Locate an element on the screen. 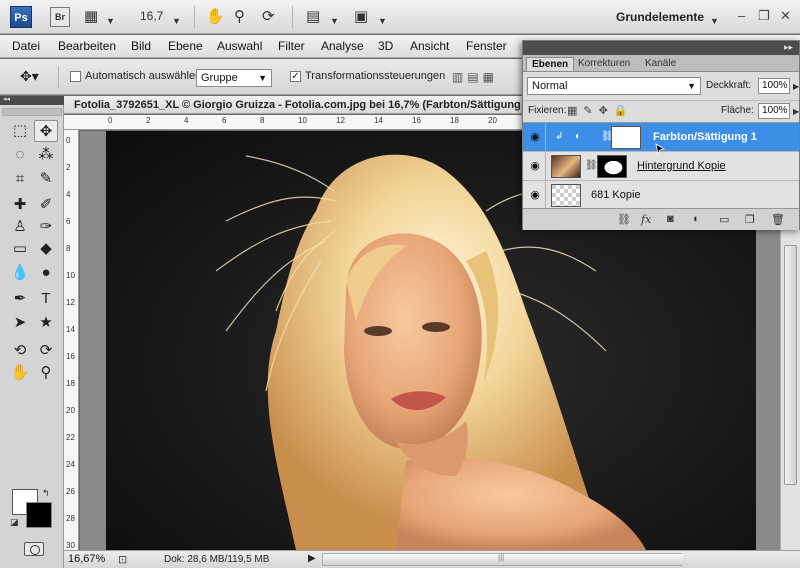 This screenshot has width=800, height=568. 3d-rotate-icon: ⟲ is located at coordinates (20, 351).